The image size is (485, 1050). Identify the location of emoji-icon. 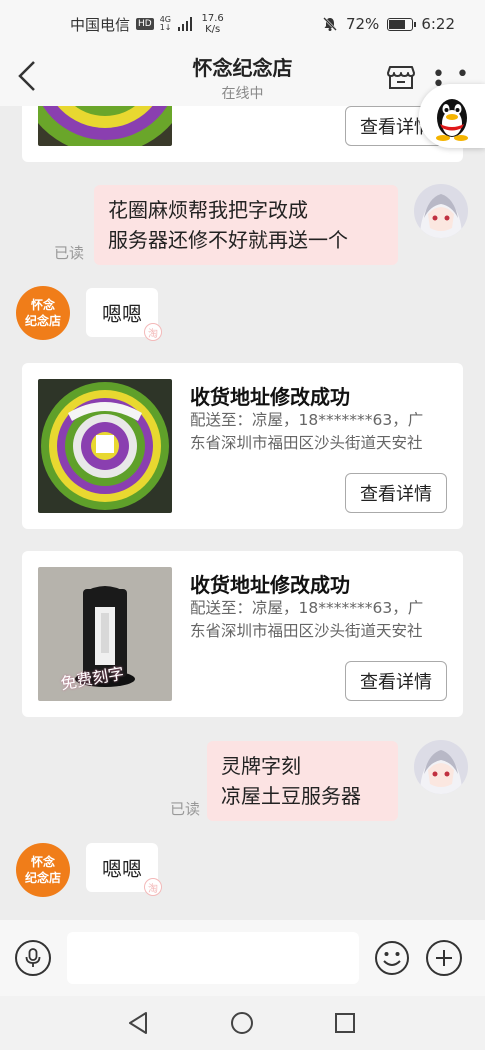
(392, 958).